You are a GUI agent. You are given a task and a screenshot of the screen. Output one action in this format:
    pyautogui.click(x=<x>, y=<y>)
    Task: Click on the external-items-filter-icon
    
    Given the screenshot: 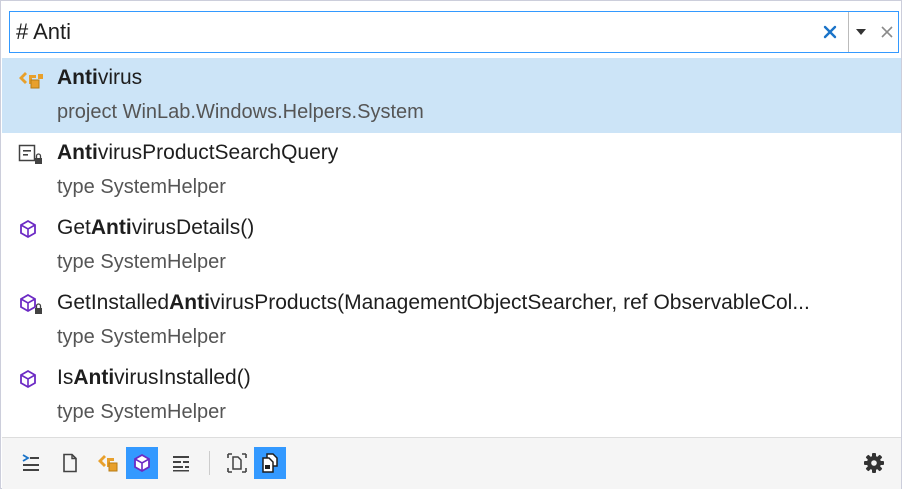 What is the action you would take?
    pyautogui.click(x=270, y=463)
    